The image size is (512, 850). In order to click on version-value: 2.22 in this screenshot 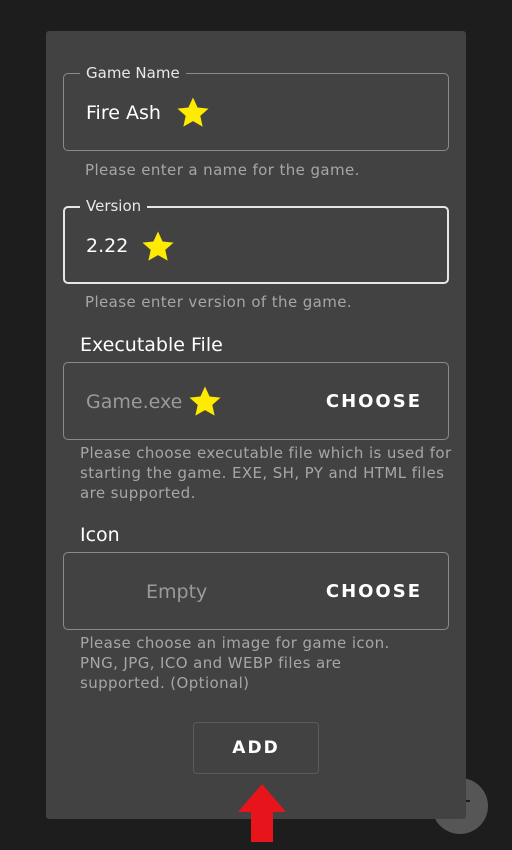, I will do `click(107, 246)`.